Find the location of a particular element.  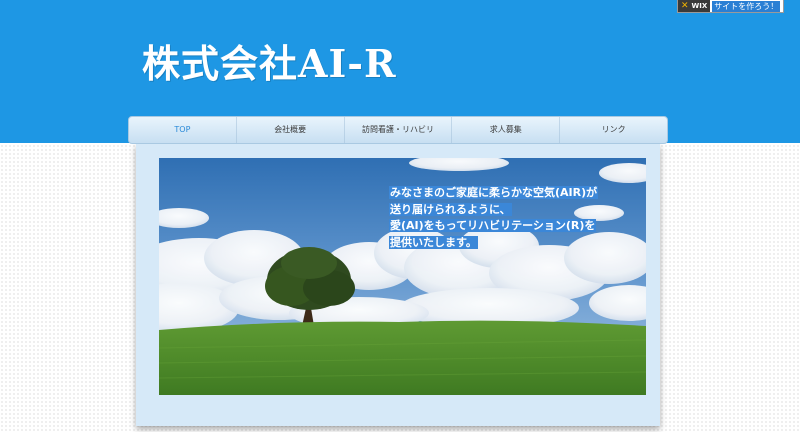

nav-item-recruit: 求人募集 is located at coordinates (506, 130).